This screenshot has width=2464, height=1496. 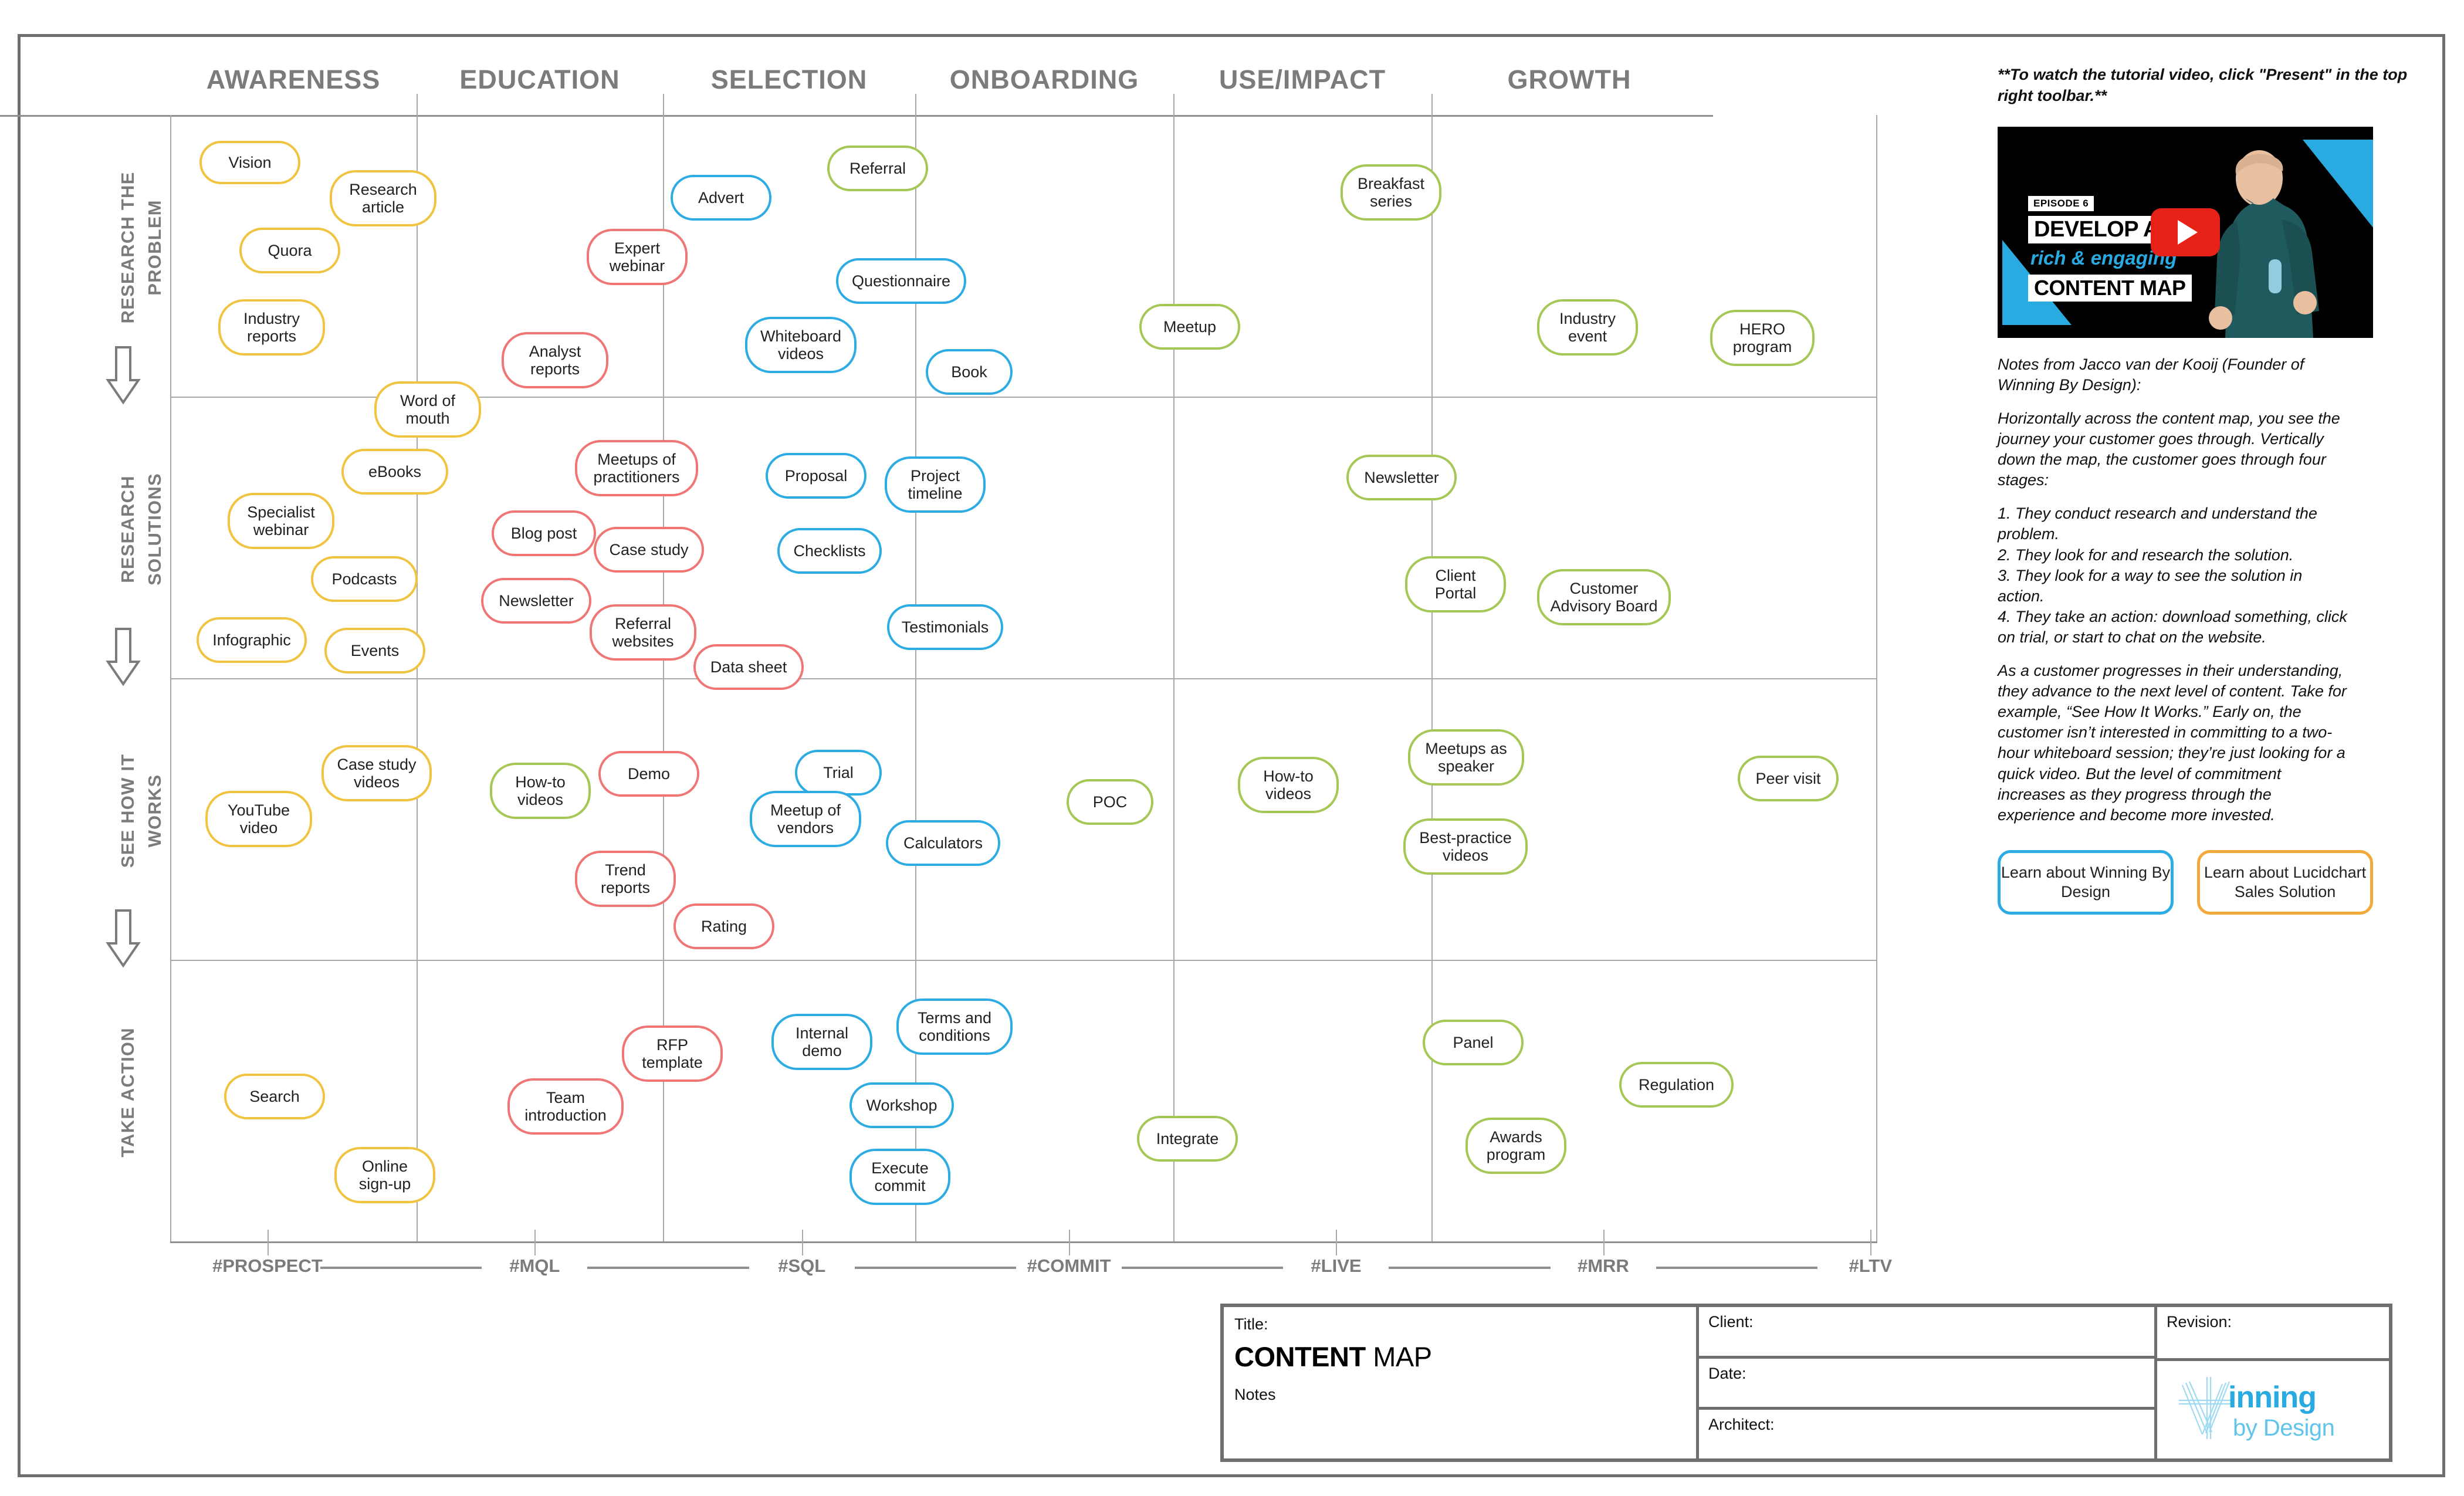 What do you see at coordinates (128, 247) in the screenshot?
I see `row-label-research-the: RESEARCH THE` at bounding box center [128, 247].